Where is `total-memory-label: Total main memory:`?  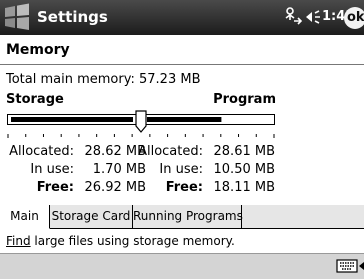
total-memory-label: Total main memory: is located at coordinates (70, 79).